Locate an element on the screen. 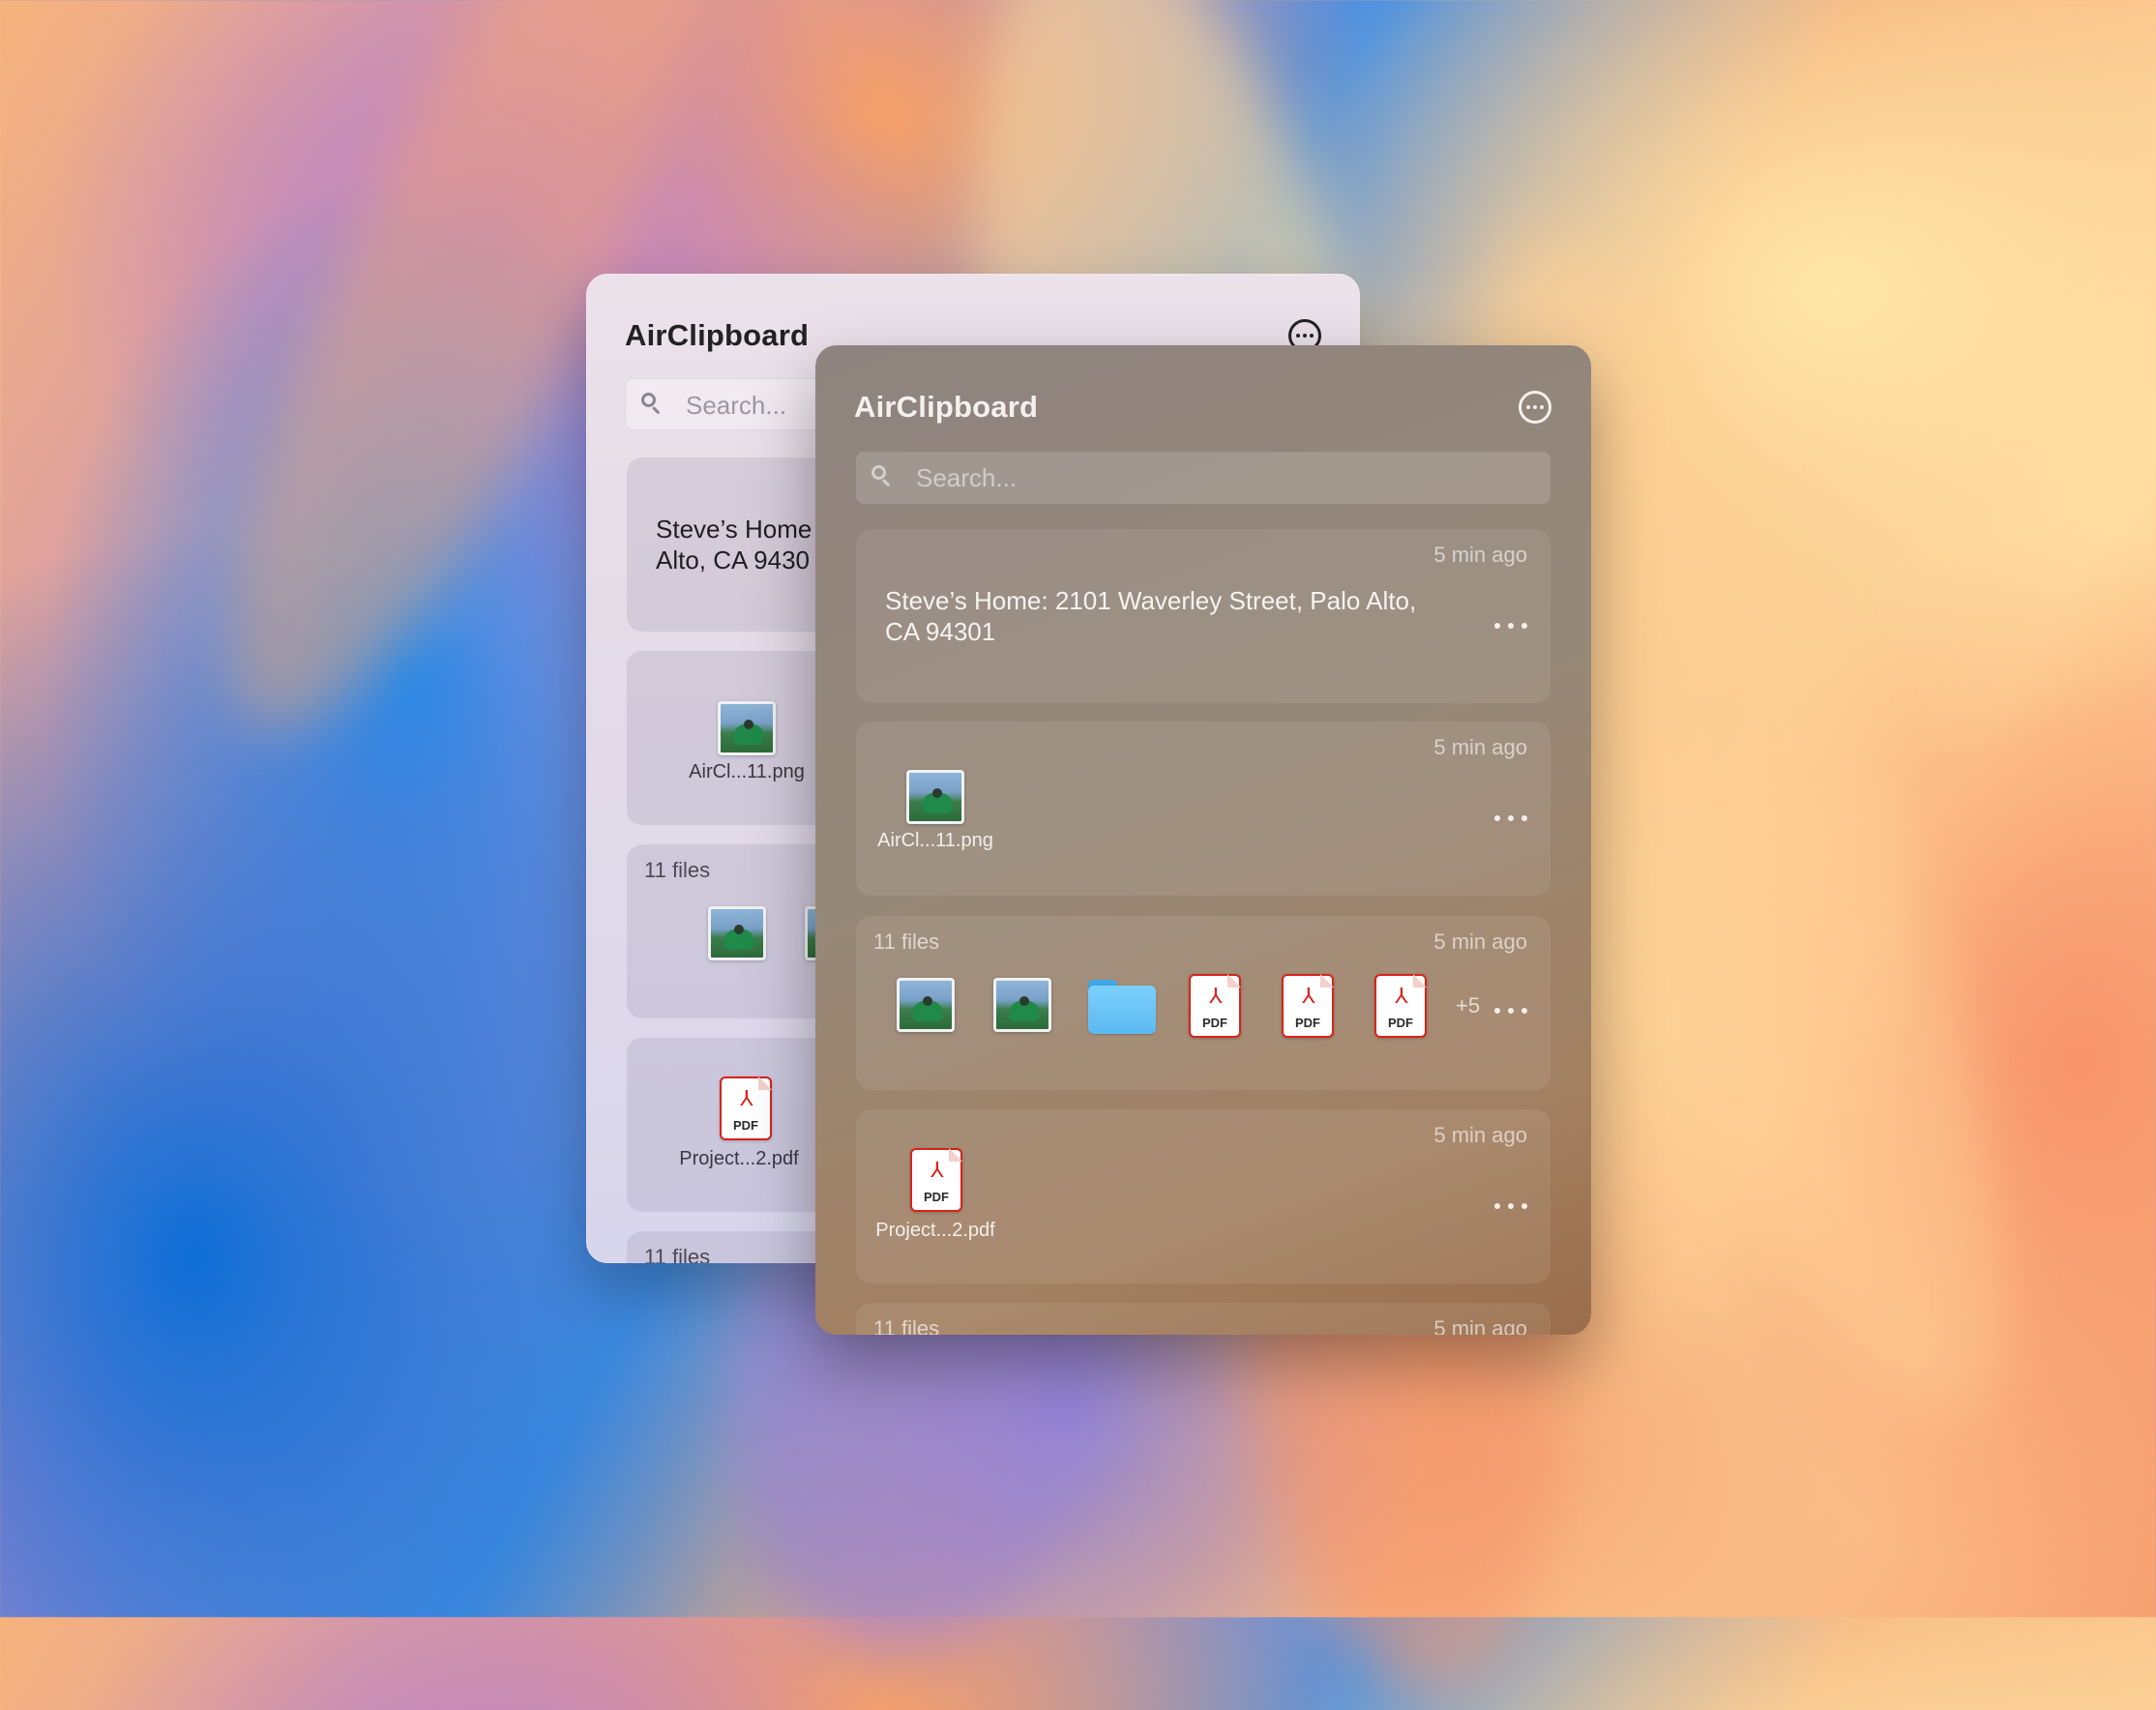 The width and height of the screenshot is (2156, 1710). more-options-icon is located at coordinates (1535, 408).